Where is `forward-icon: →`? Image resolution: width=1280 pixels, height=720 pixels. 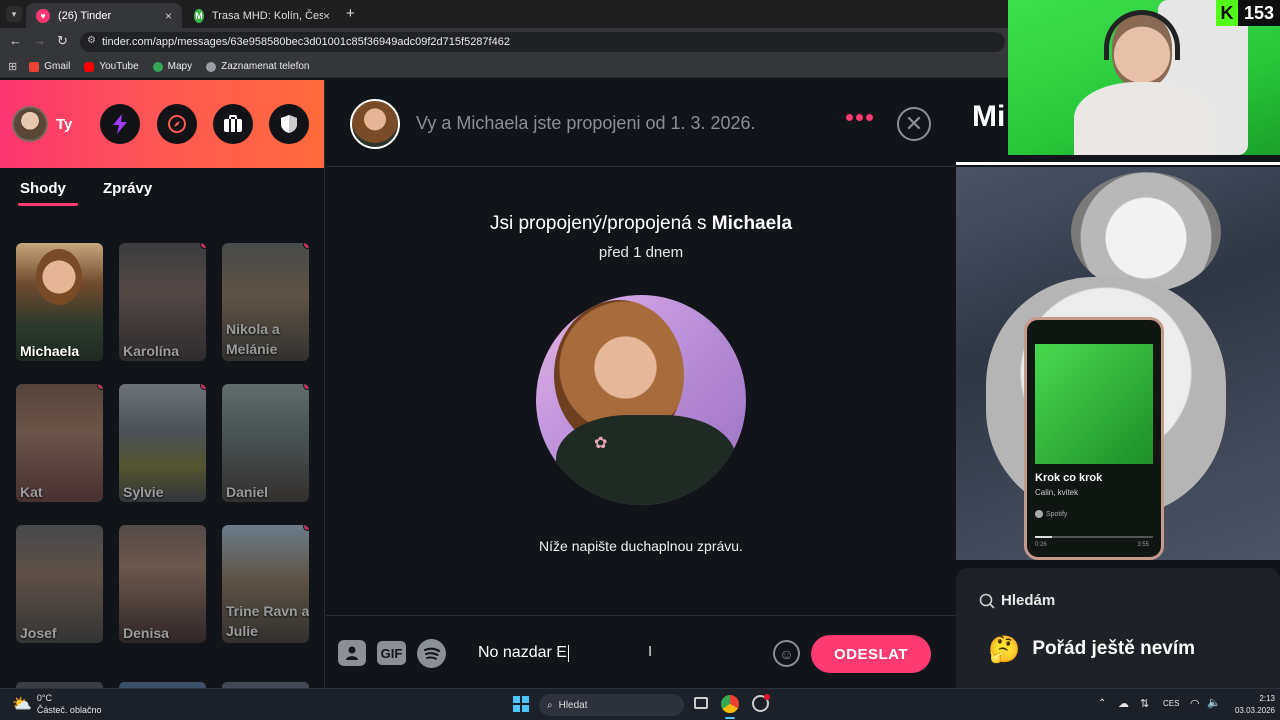
forward-icon: → is located at coordinates (39, 40).